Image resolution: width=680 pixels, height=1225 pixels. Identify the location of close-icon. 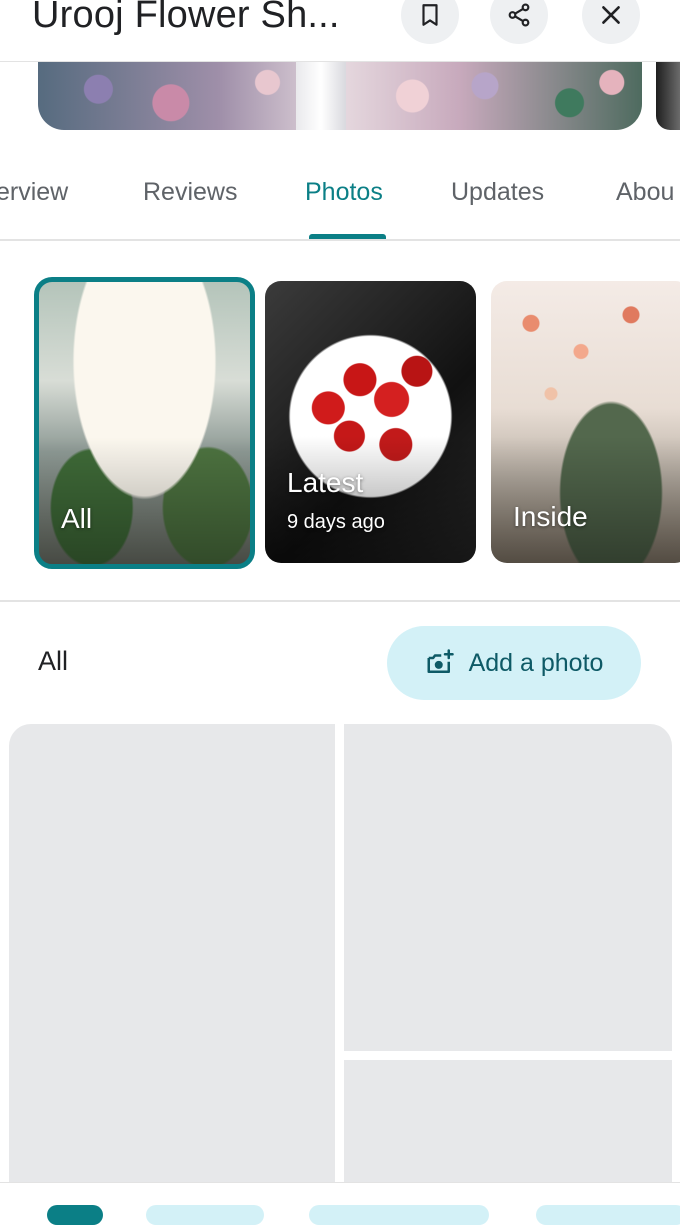
(611, 15).